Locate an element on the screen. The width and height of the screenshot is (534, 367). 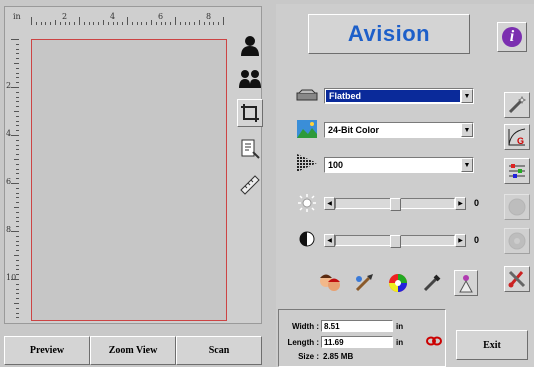
contrast-slider: ◀ ▶ is located at coordinates (395, 240).